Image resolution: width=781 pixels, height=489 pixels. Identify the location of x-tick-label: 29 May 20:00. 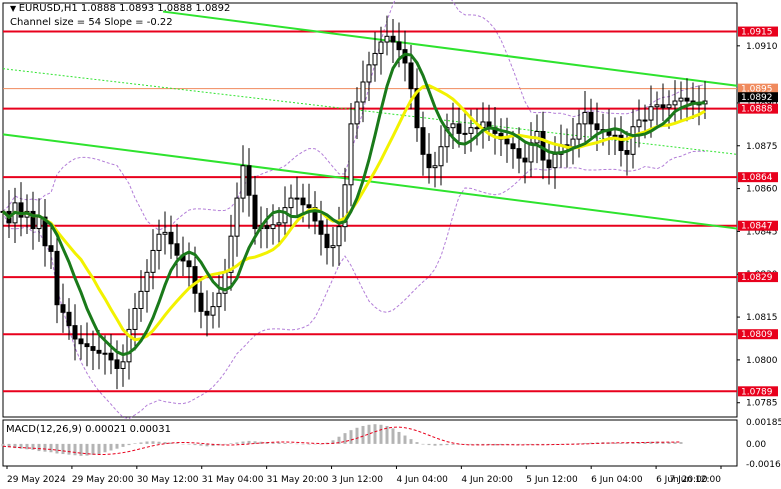
(103, 480).